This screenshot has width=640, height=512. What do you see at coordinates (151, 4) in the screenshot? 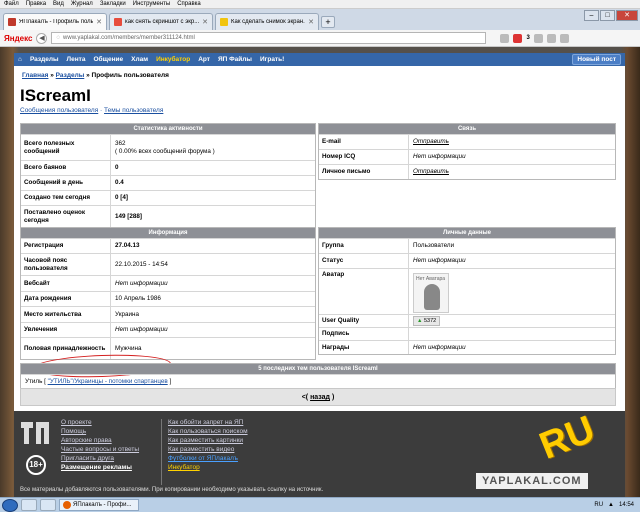
I see `menu-tools: Инструменты` at bounding box center [151, 4].